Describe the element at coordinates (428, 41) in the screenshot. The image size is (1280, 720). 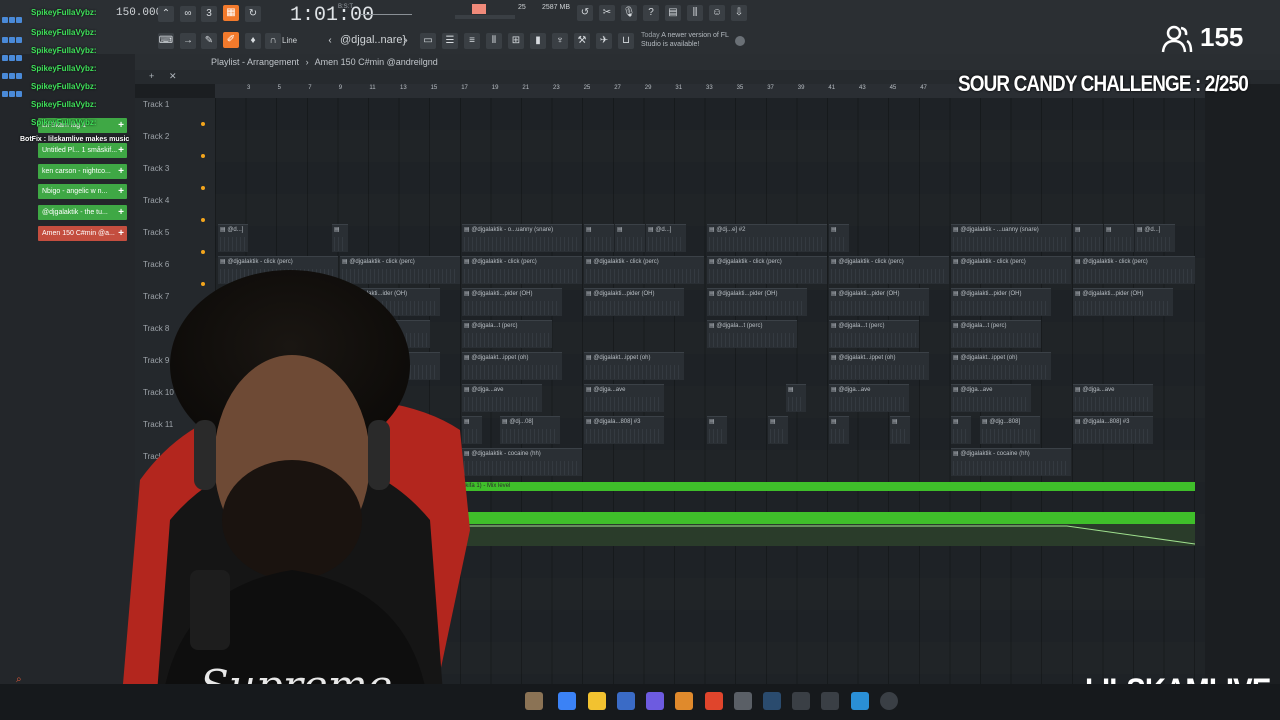
I see `browser-icon: ▭` at that location.